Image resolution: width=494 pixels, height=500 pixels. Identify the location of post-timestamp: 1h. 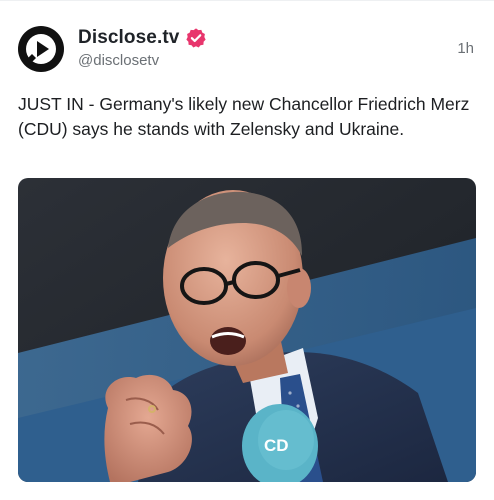
(465, 48).